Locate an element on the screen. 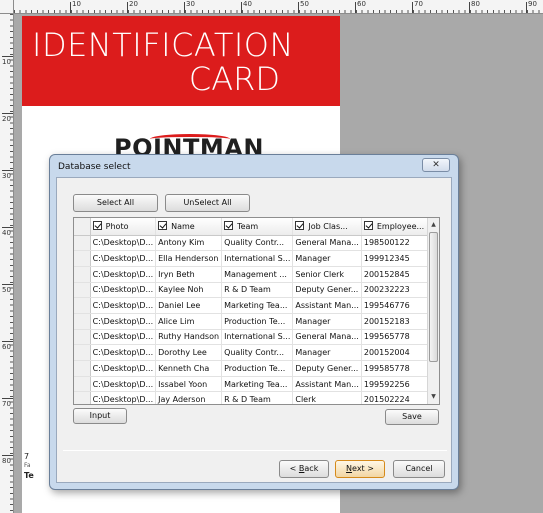 Image resolution: width=543 pixels, height=513 pixels. save-button: Save is located at coordinates (412, 417).